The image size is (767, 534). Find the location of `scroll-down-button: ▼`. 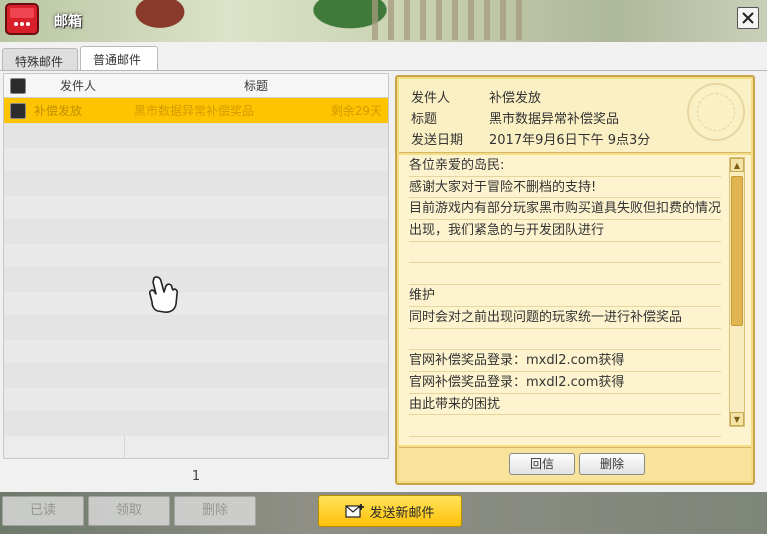

scroll-down-button: ▼ is located at coordinates (737, 419).